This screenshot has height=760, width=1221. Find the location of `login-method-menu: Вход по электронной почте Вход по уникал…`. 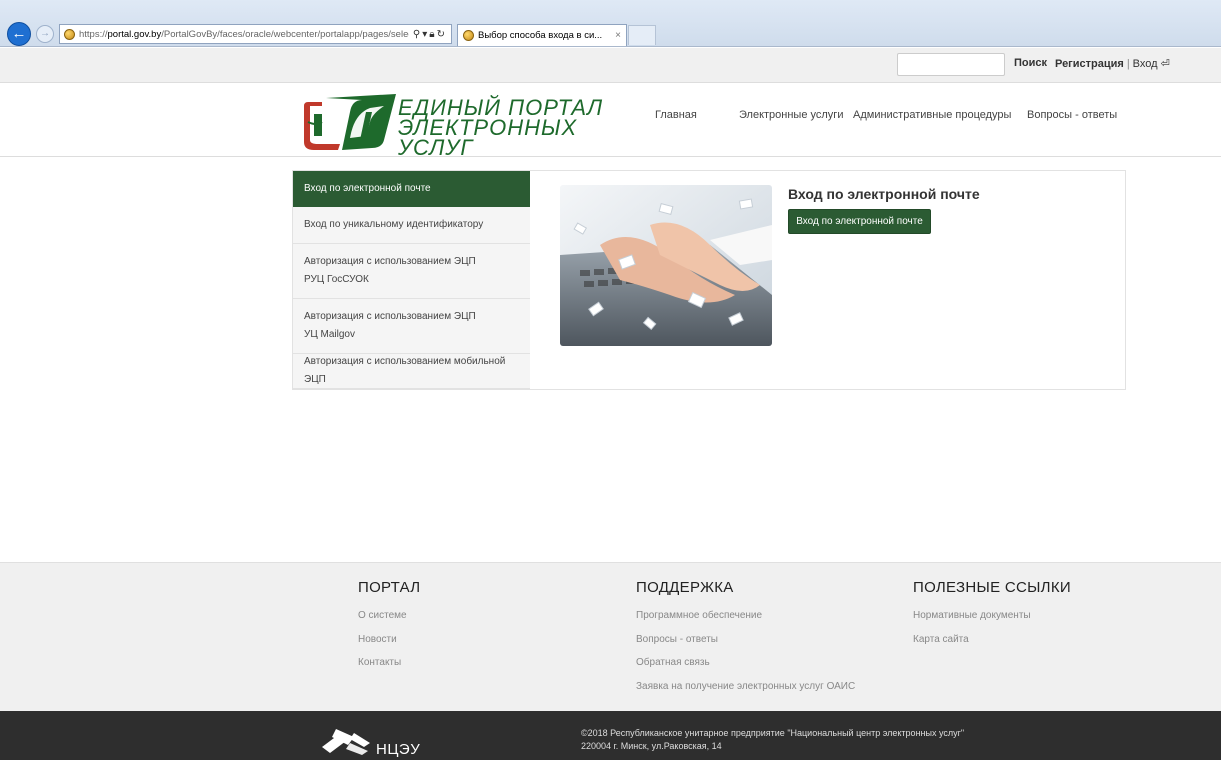

login-method-menu: Вход по электронной почте Вход по уникал… is located at coordinates (418, 280).